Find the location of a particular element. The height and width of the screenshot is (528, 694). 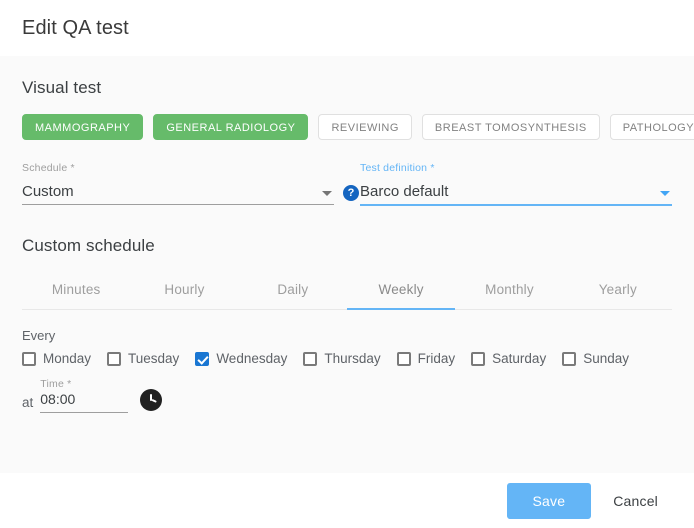

schedule-field-label: Schedule * is located at coordinates (48, 168).